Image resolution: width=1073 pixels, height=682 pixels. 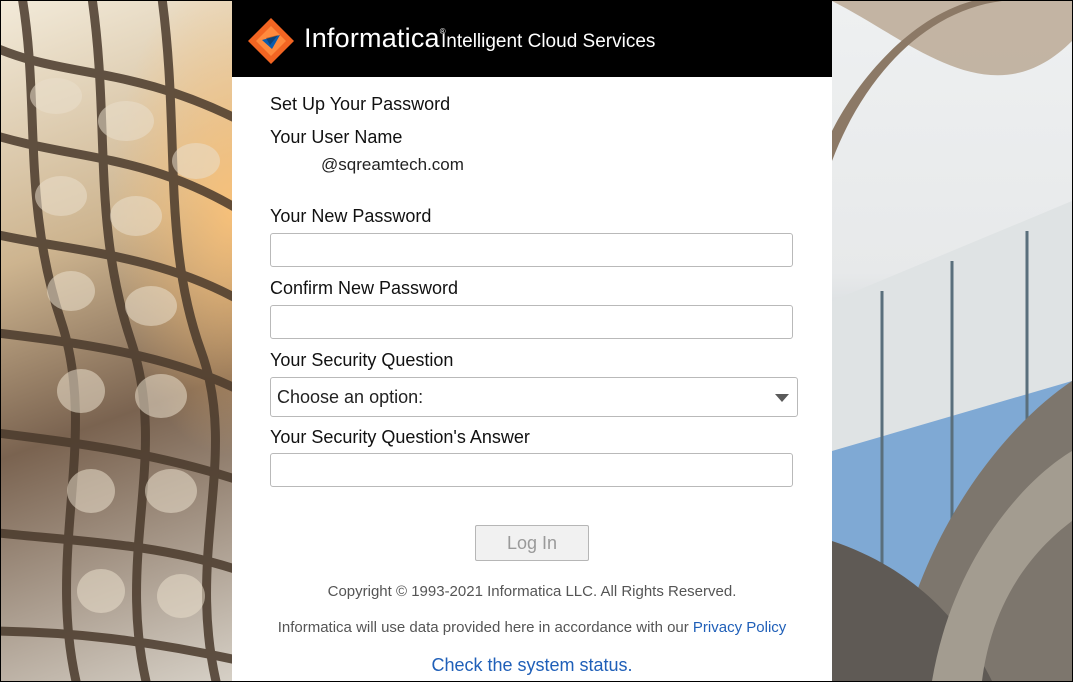 I want to click on system-status-link: Check the system status., so click(x=532, y=665).